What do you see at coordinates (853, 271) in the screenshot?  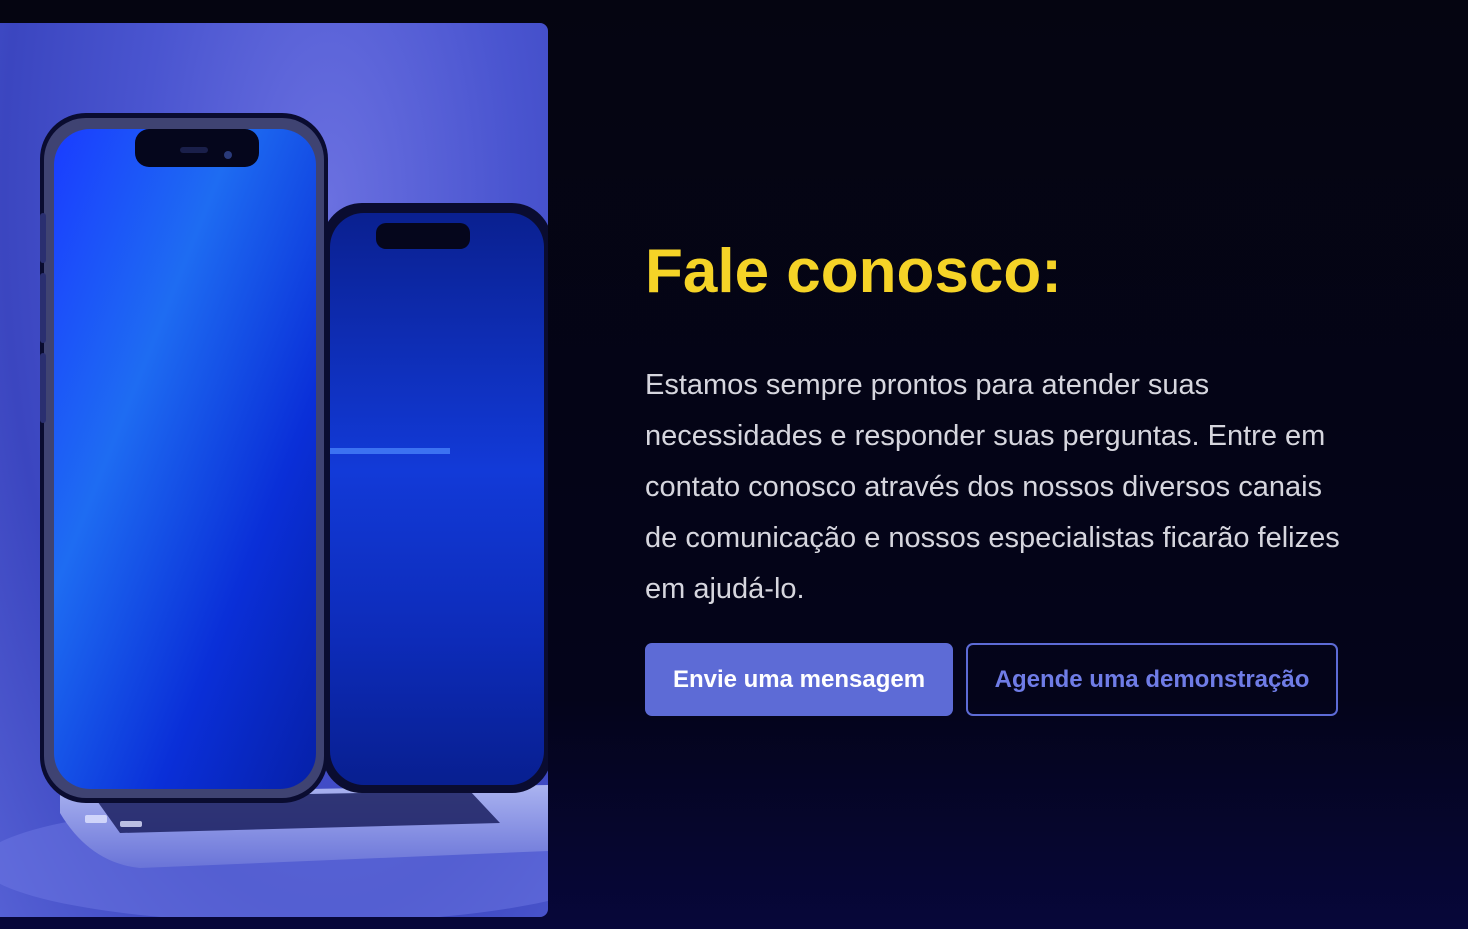 I see `page-title: Fale conosco:` at bounding box center [853, 271].